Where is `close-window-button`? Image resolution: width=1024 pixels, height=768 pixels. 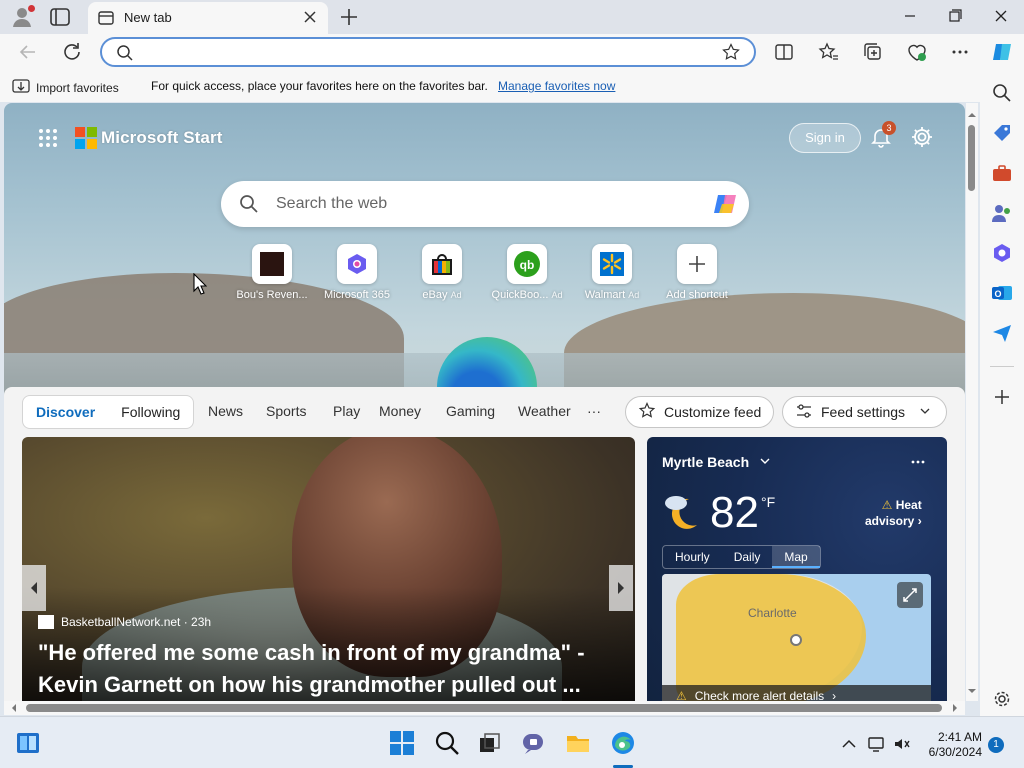 close-window-button is located at coordinates (1001, 16).